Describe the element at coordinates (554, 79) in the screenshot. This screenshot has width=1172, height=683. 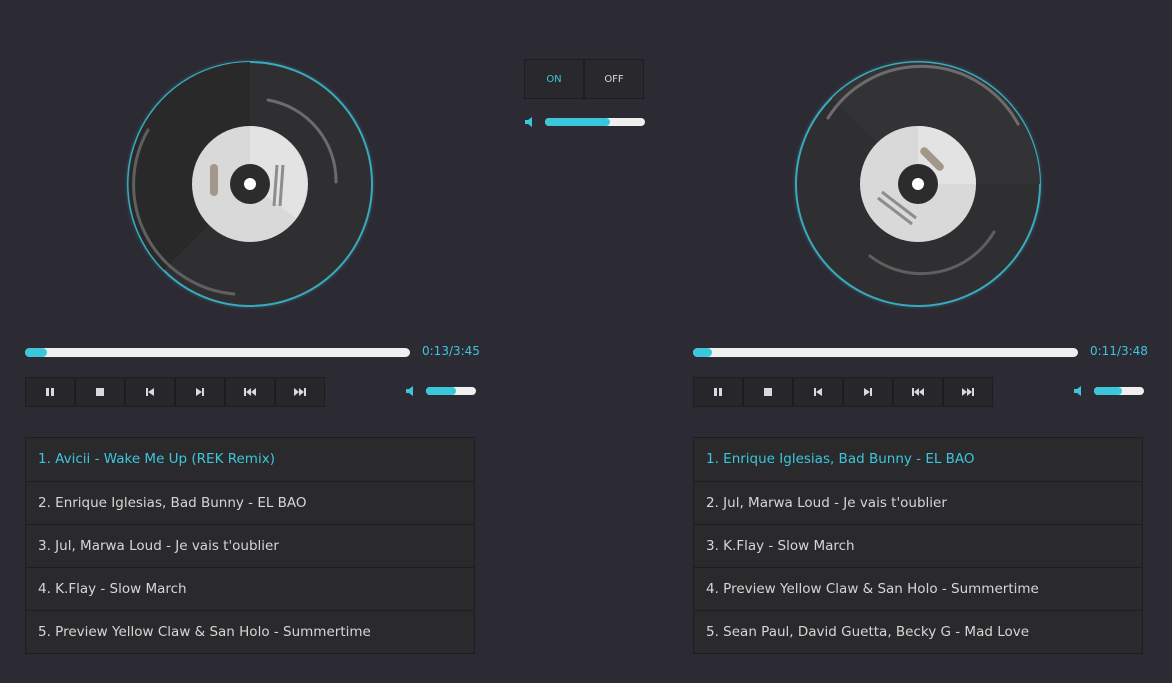
I see `on-button: ON` at that location.